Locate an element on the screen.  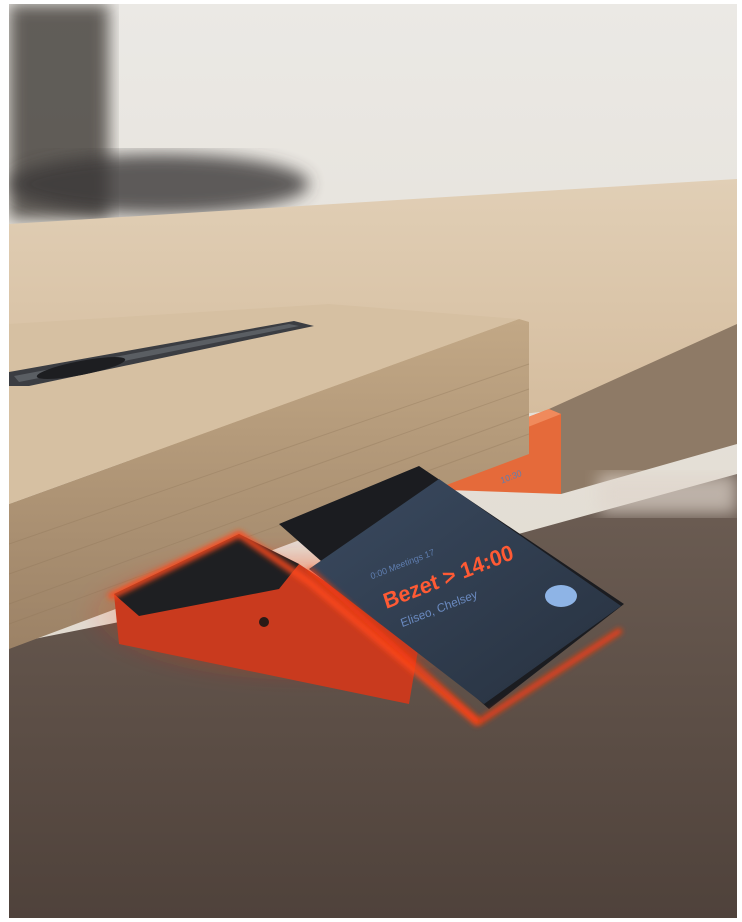
blurred-keyboard is located at coordinates (159, 184).